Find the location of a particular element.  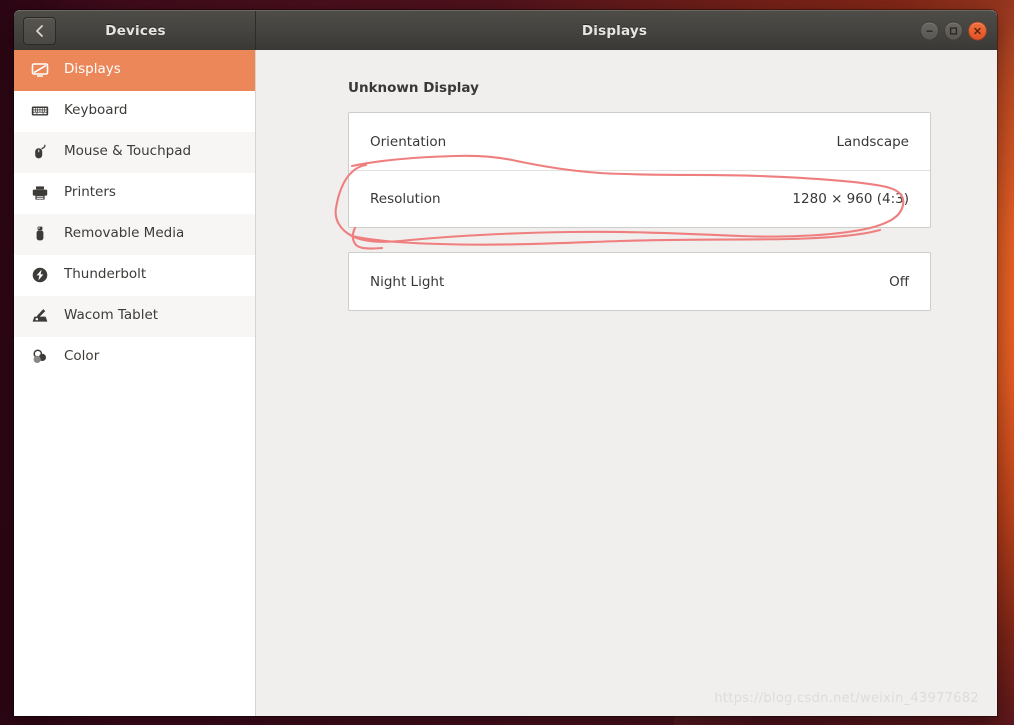

chevron-left-icon is located at coordinates (39, 31).